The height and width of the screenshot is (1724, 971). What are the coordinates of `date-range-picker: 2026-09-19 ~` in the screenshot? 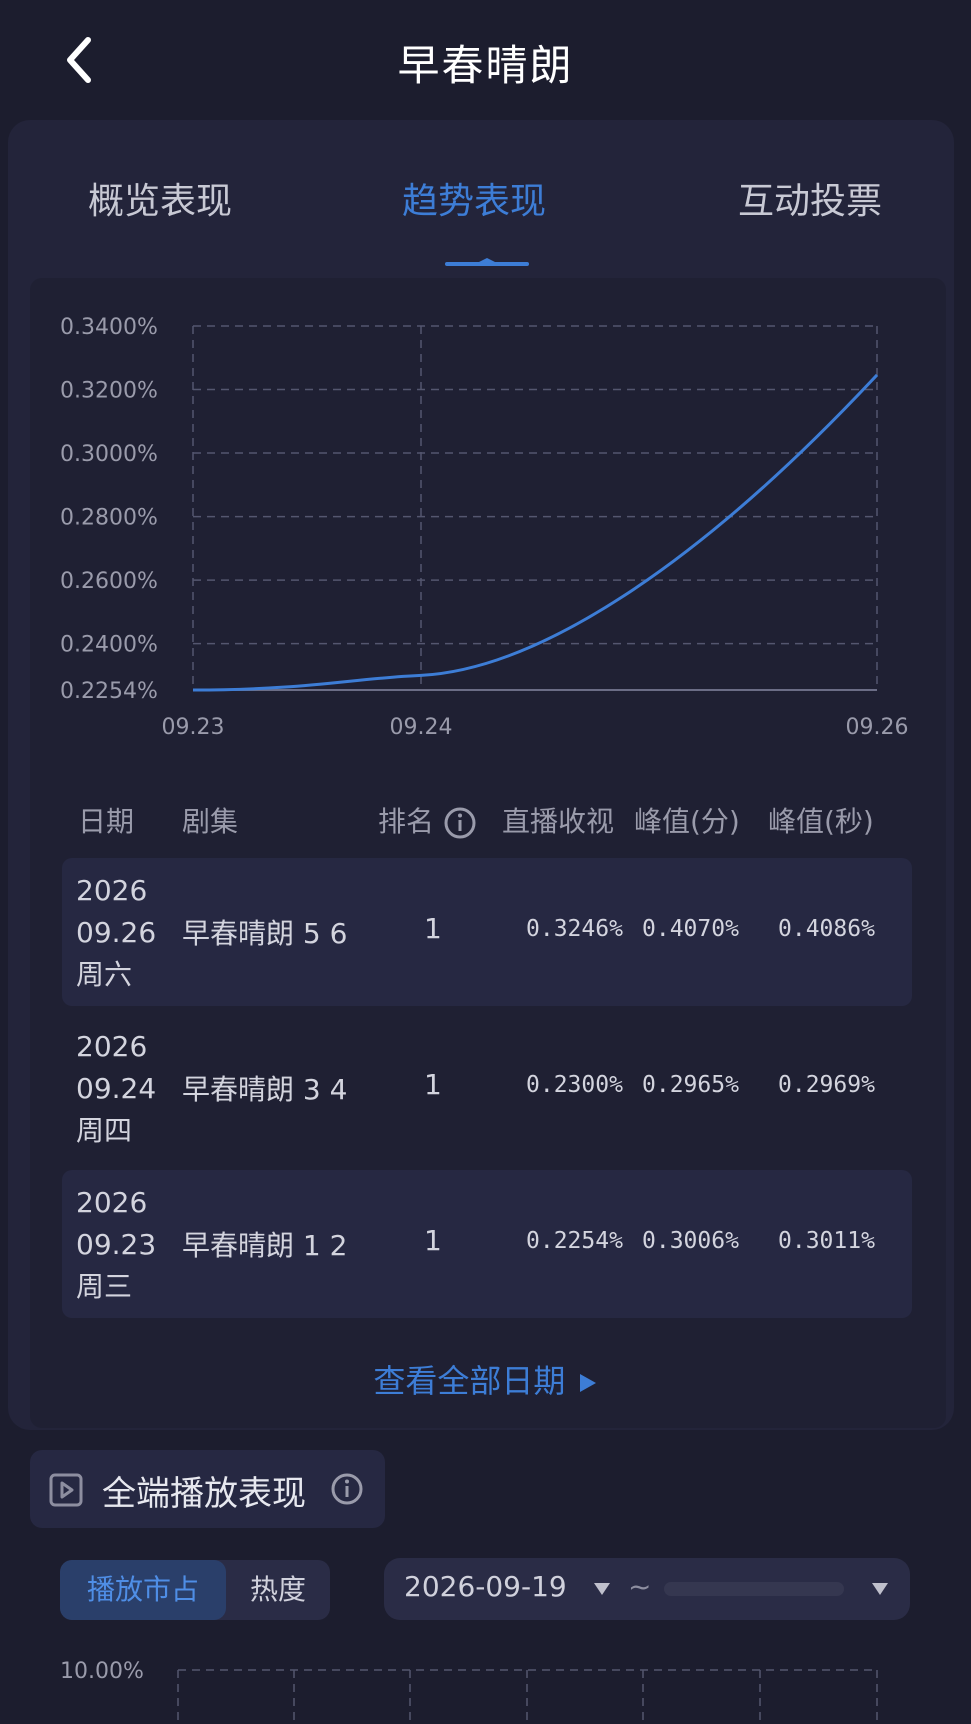 It's located at (647, 1589).